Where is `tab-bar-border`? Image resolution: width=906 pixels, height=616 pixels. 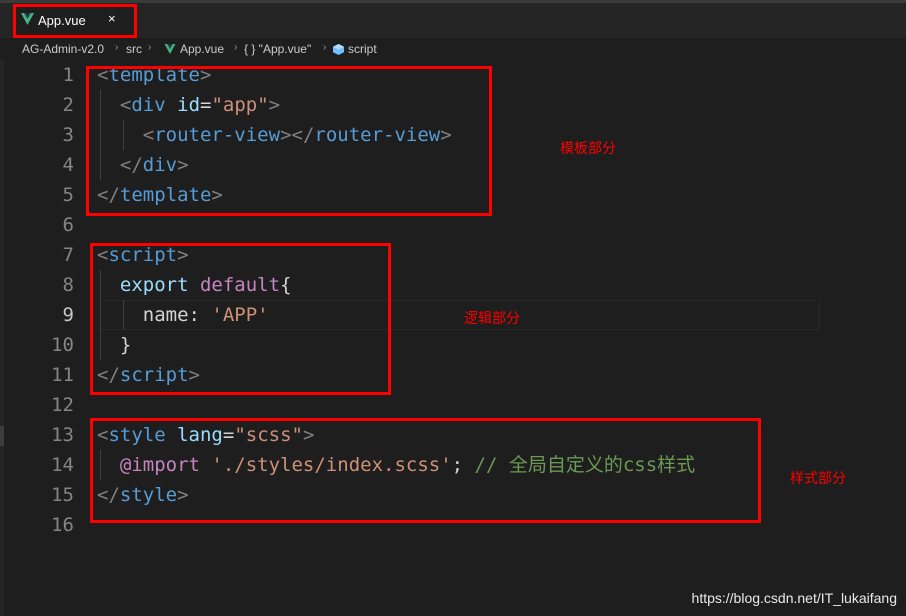 tab-bar-border is located at coordinates (453, 1).